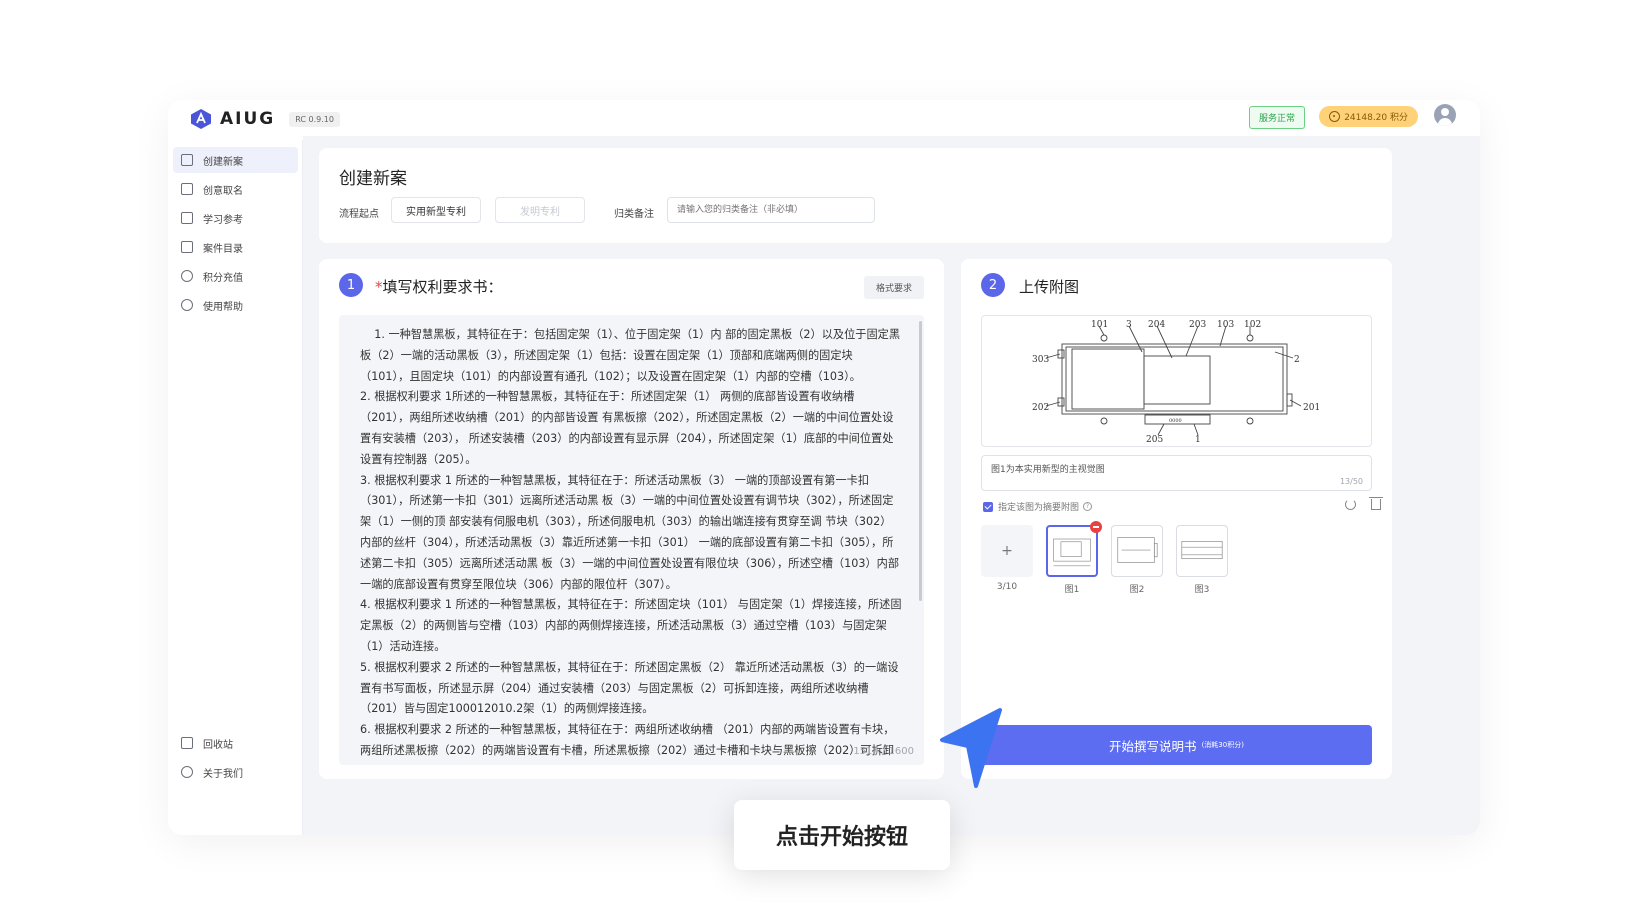 This screenshot has width=1629, height=920. What do you see at coordinates (436, 210) in the screenshot?
I see `utility-patent-button: 实用新型专利` at bounding box center [436, 210].